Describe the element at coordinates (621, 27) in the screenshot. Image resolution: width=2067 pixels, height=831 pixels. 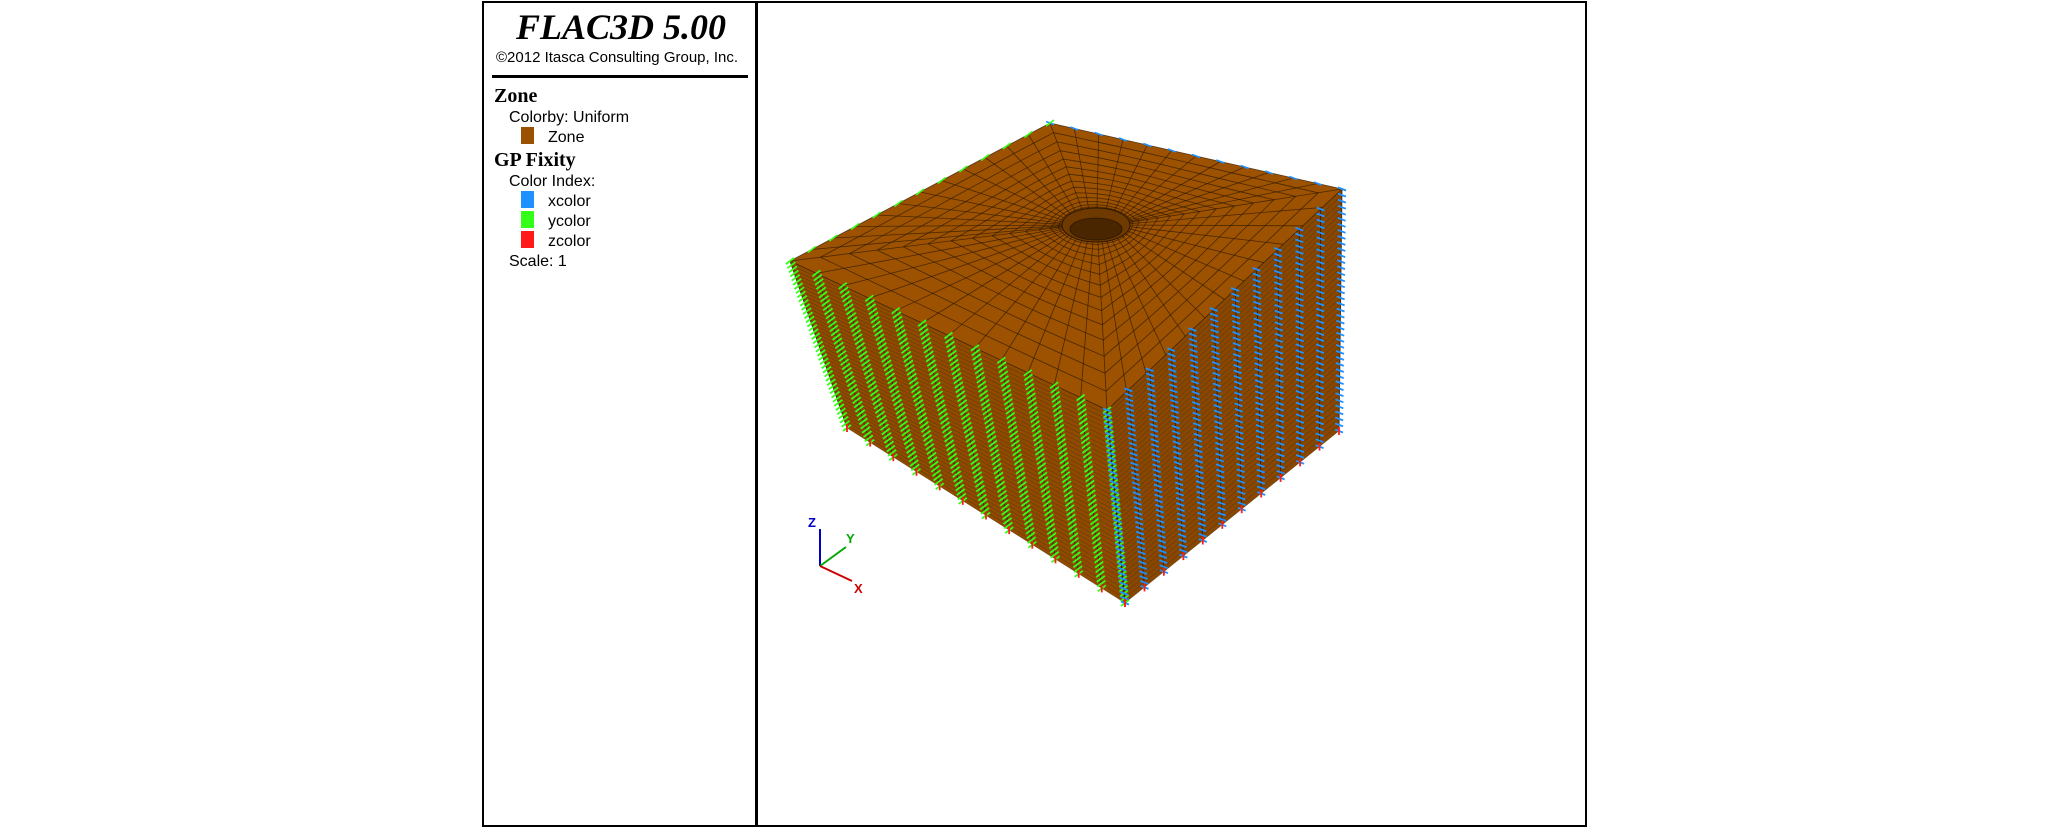
I see `app-title: FLAC3D 5.00` at that location.